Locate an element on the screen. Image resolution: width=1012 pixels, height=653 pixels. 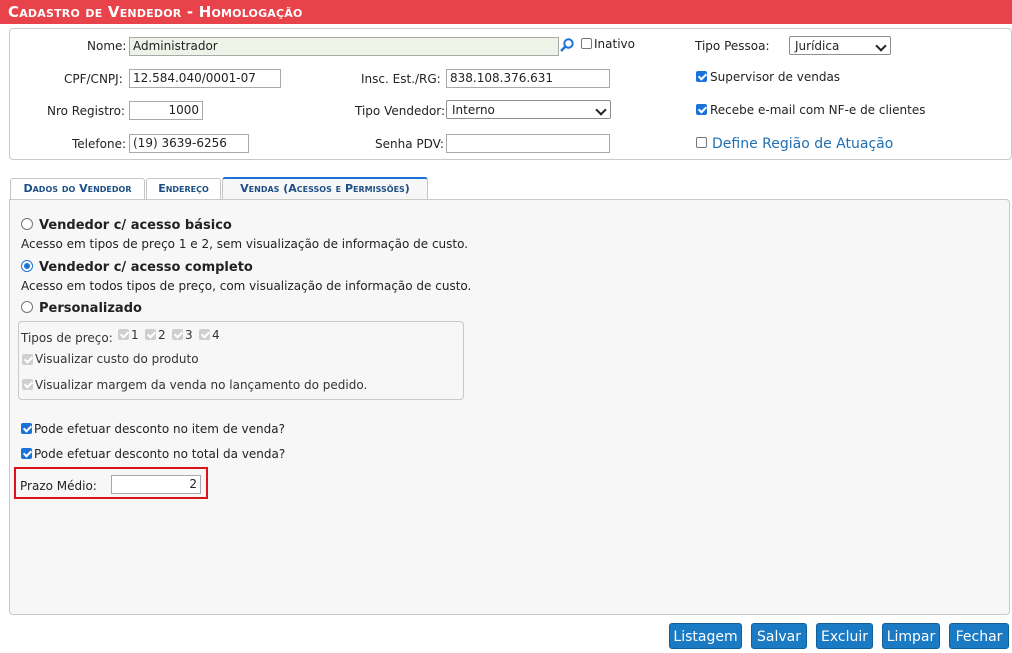
tipo-preco-3-label: 3 is located at coordinates (189, 335).